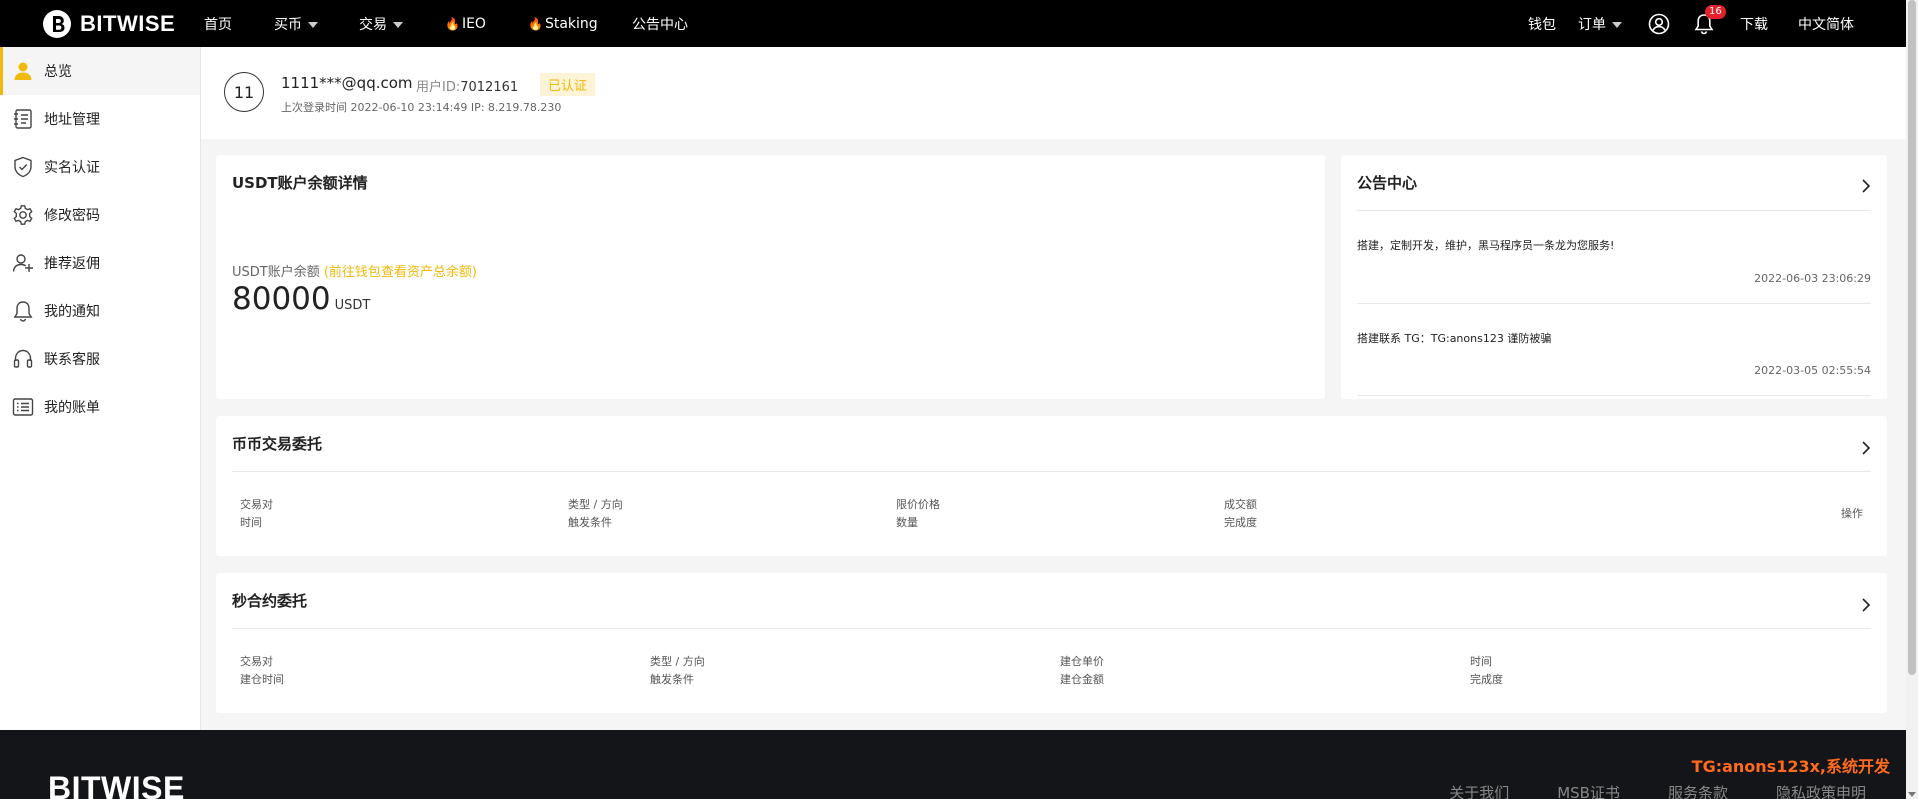 This screenshot has width=1918, height=799. I want to click on nav-wallet: 钱包, so click(1542, 24).